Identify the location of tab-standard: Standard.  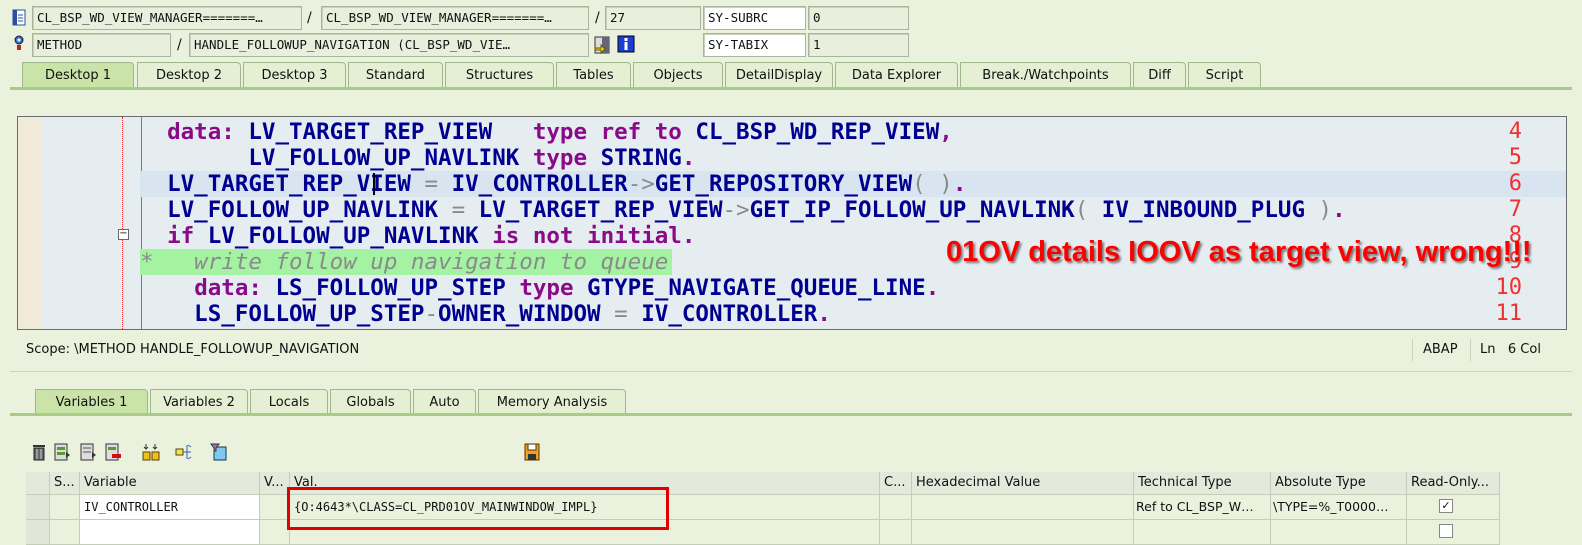
(395, 75).